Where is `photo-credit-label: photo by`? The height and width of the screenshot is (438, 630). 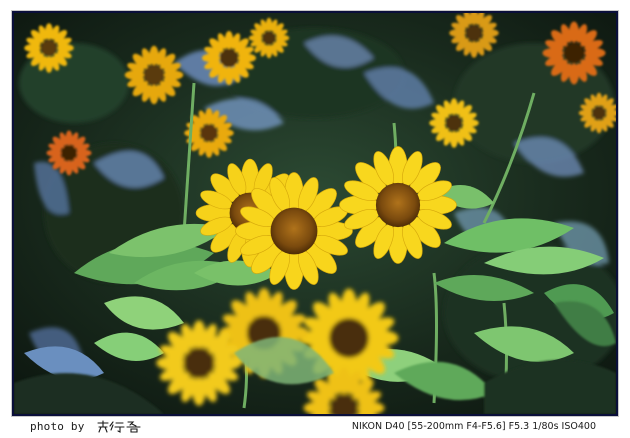
photo-credit-label: photo by is located at coordinates (57, 426).